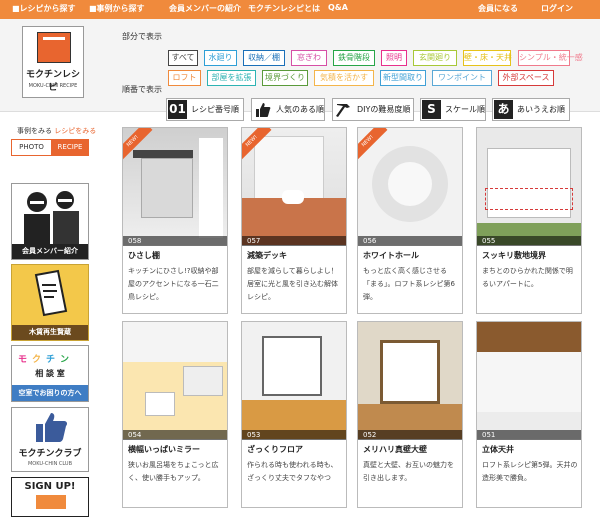  I want to click on filter-chip: 部屋を拡張, so click(231, 78).